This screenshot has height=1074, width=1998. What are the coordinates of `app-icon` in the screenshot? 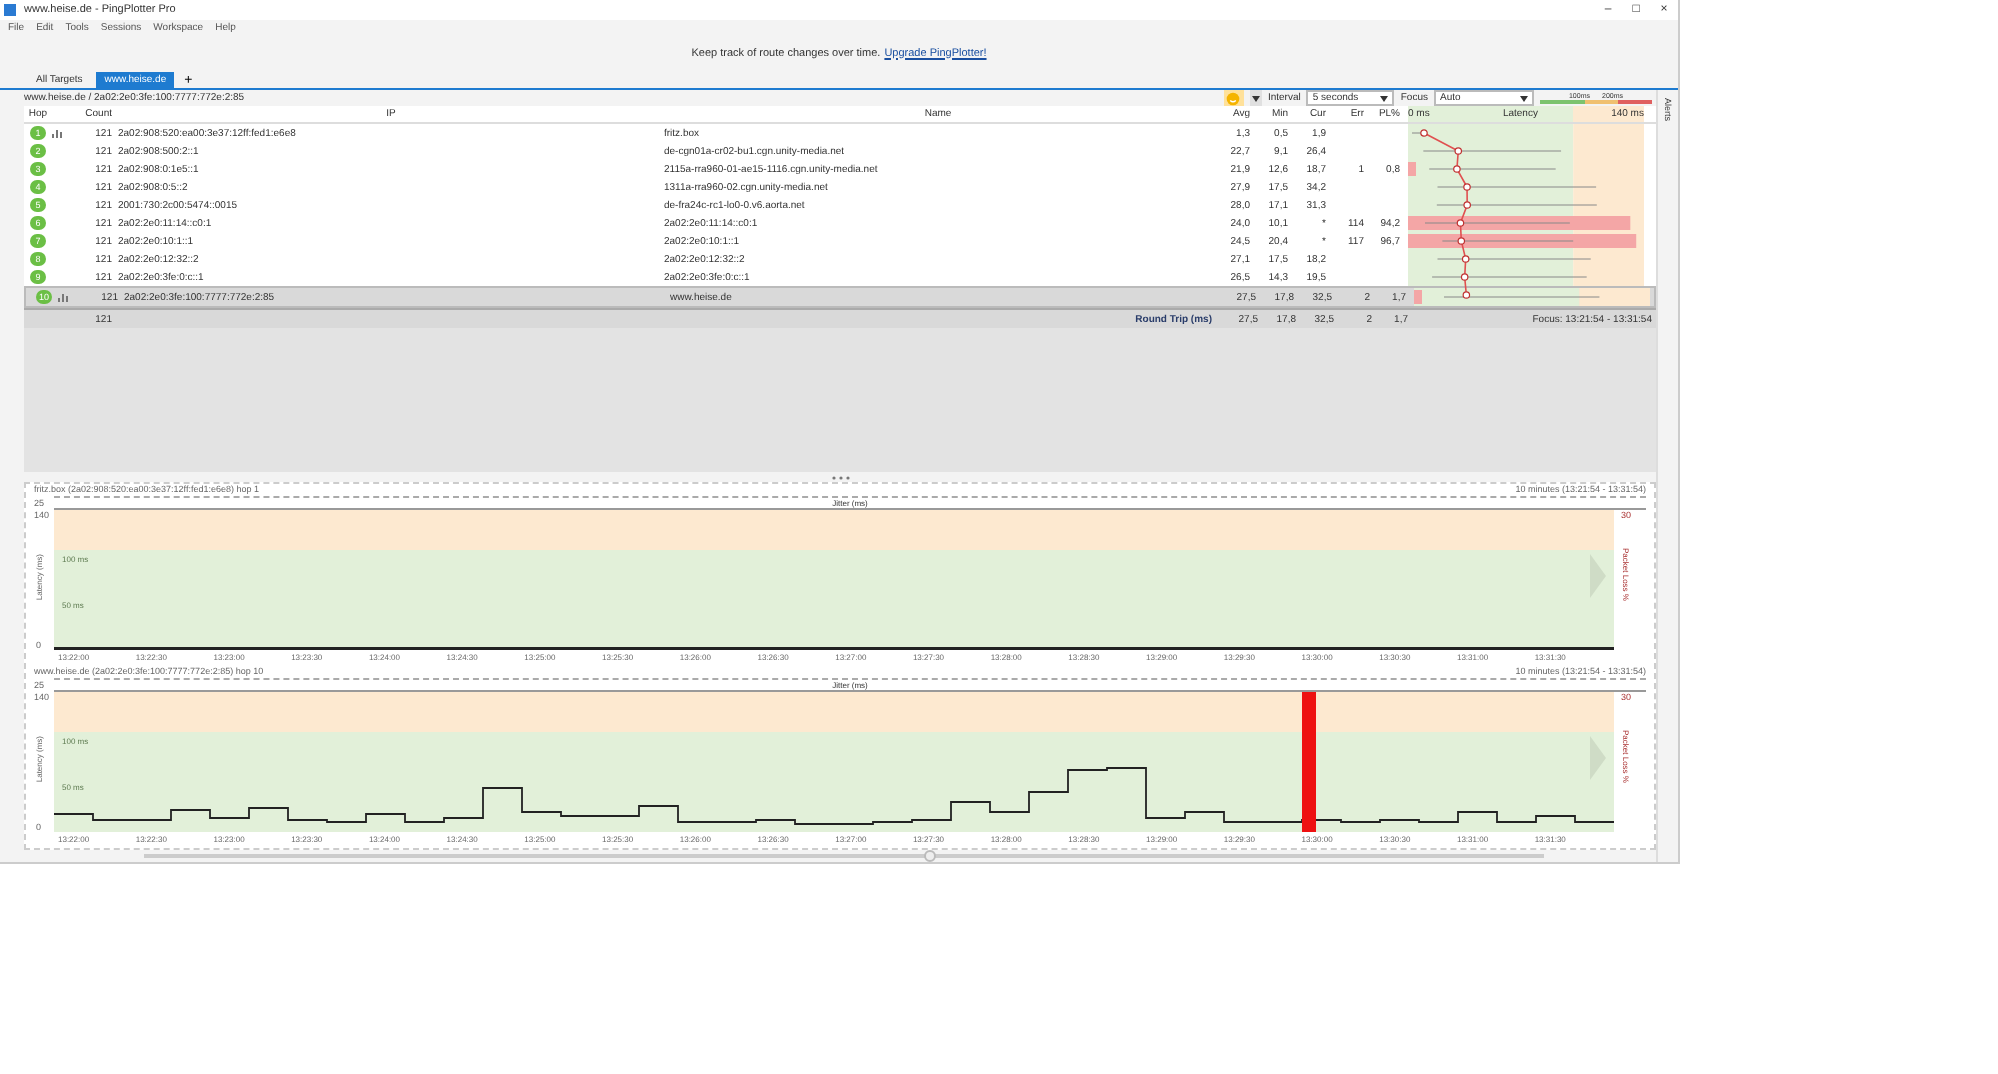 It's located at (10, 10).